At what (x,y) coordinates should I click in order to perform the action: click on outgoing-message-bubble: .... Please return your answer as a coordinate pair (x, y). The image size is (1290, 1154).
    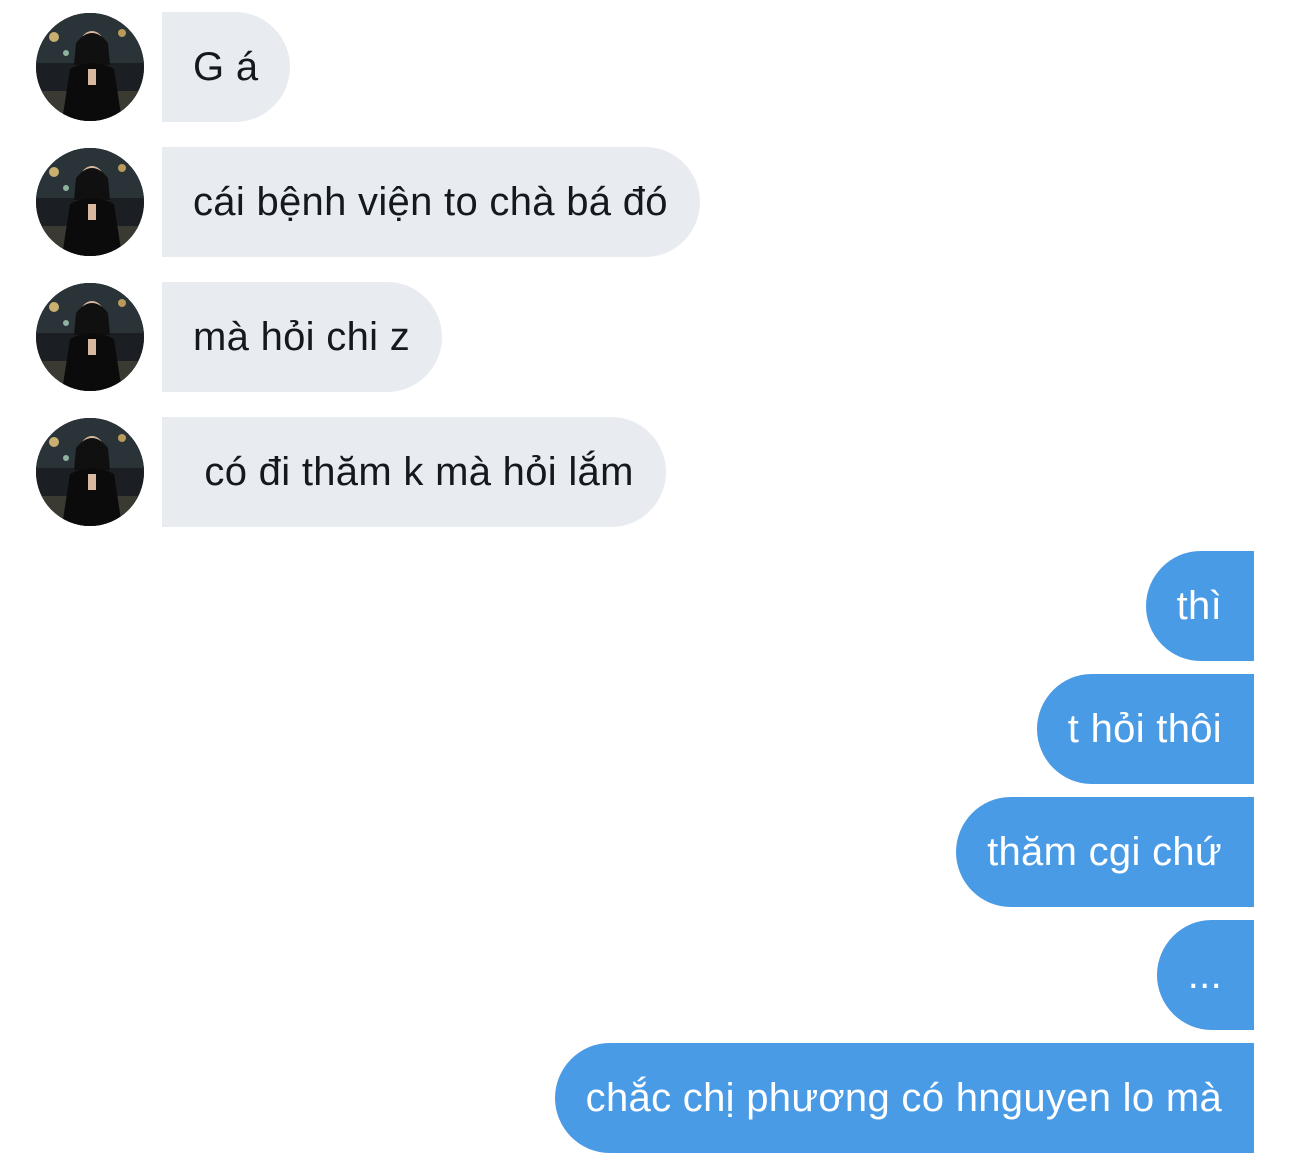
    Looking at the image, I should click on (1205, 975).